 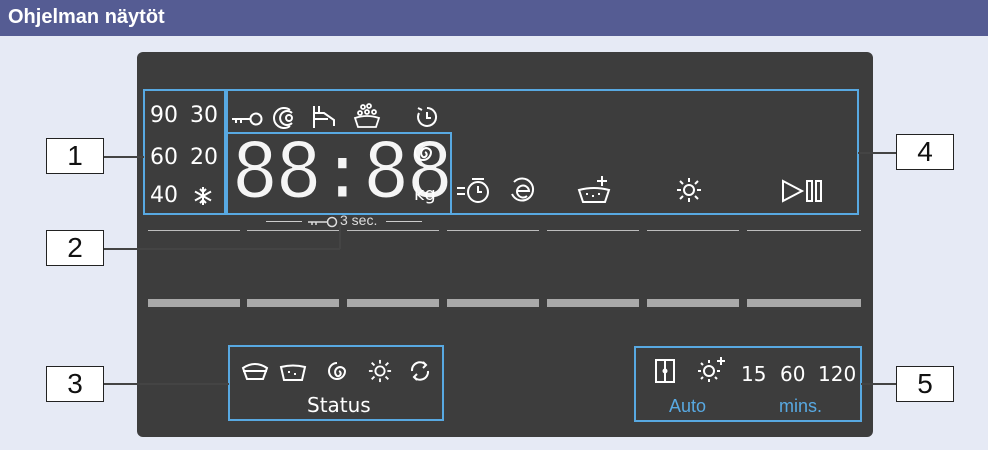 I want to click on temp-40: 40, so click(x=164, y=195).